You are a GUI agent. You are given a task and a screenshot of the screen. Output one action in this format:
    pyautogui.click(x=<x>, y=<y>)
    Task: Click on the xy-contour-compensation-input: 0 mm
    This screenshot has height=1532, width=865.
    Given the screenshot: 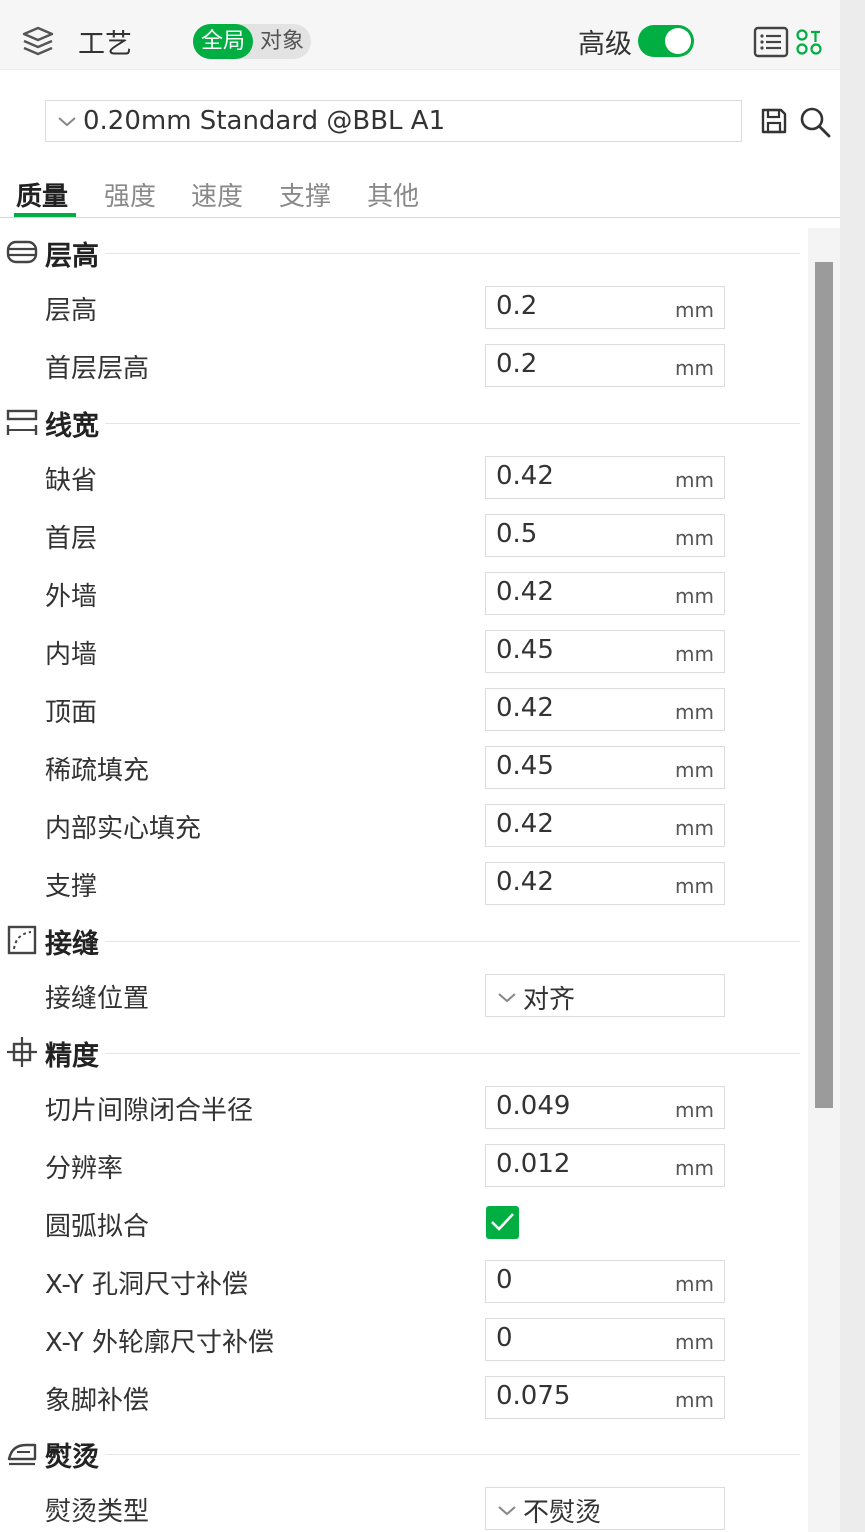 What is the action you would take?
    pyautogui.click(x=605, y=1339)
    